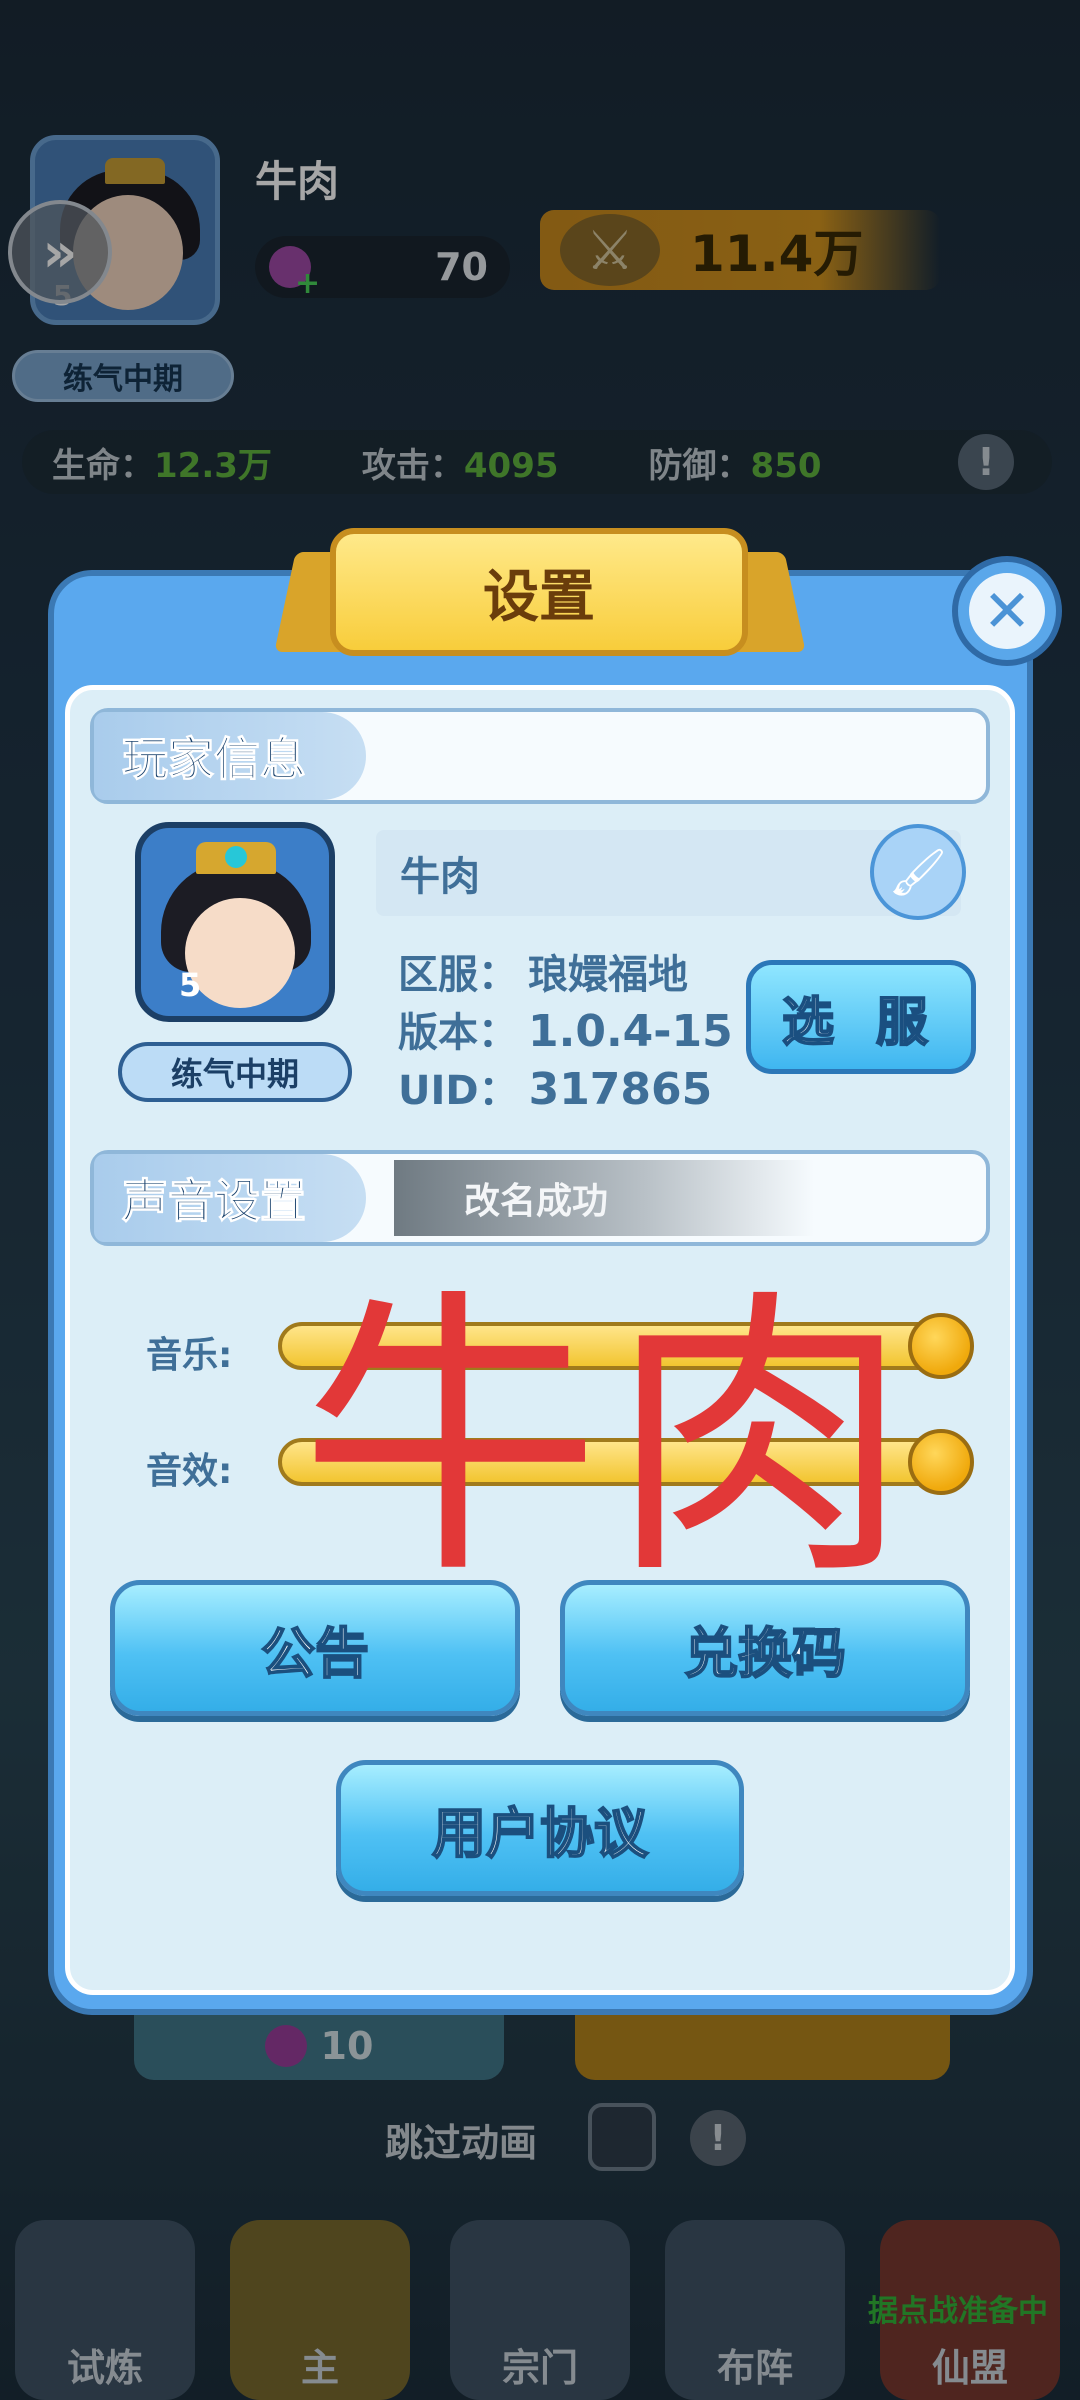 The width and height of the screenshot is (1080, 2400). What do you see at coordinates (230, 756) in the screenshot?
I see `player-info-title: 玩家信息` at bounding box center [230, 756].